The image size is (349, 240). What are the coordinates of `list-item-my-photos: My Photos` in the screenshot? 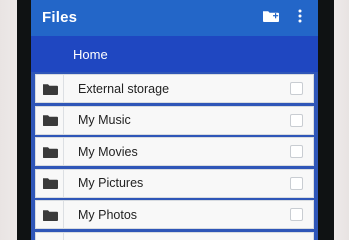 It's located at (174, 214).